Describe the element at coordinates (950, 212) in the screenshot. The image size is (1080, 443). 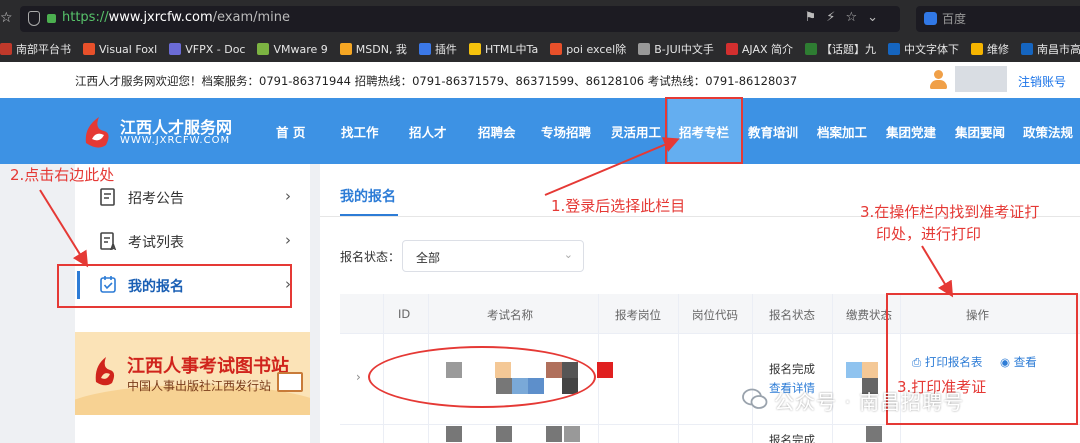
I see `annotation-step3-line1: 3.在操作栏内找到准考证打` at that location.